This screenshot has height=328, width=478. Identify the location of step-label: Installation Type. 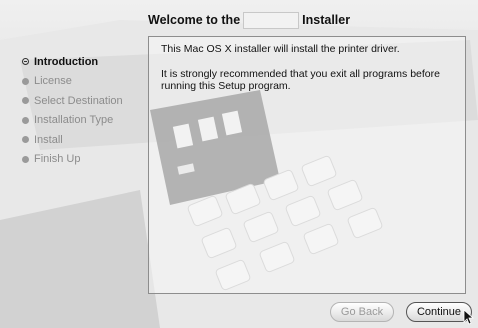
(74, 120).